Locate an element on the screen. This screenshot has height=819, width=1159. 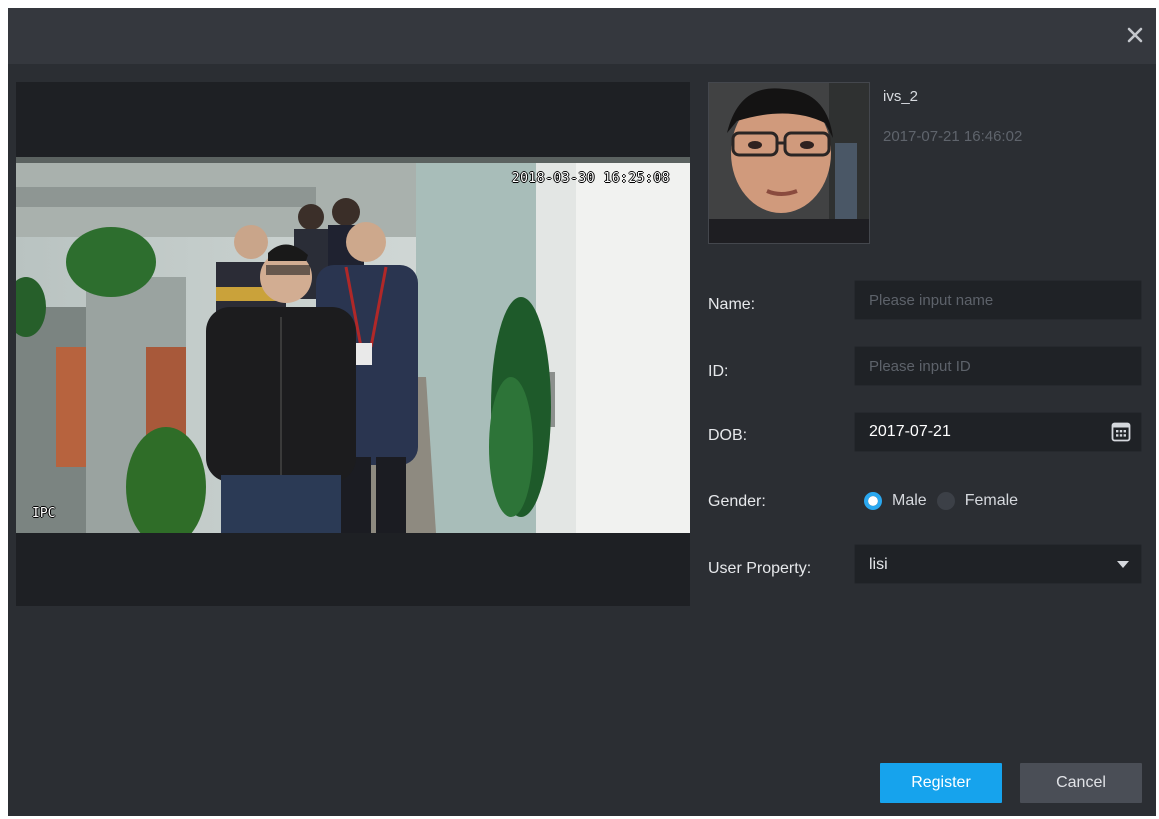
user-property-label: User Property: is located at coordinates (760, 568).